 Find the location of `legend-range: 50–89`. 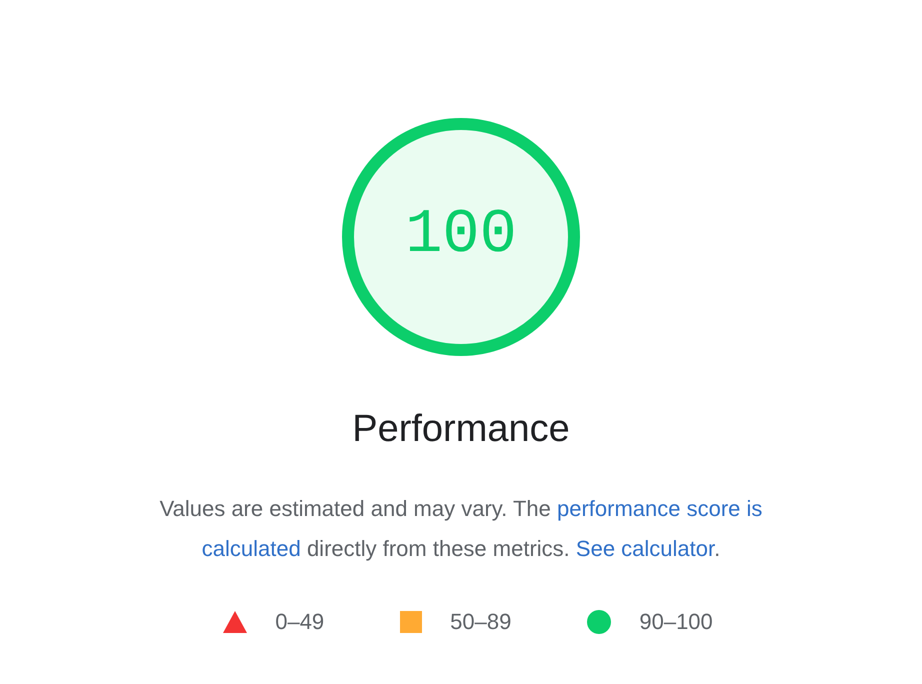

legend-range: 50–89 is located at coordinates (481, 622).